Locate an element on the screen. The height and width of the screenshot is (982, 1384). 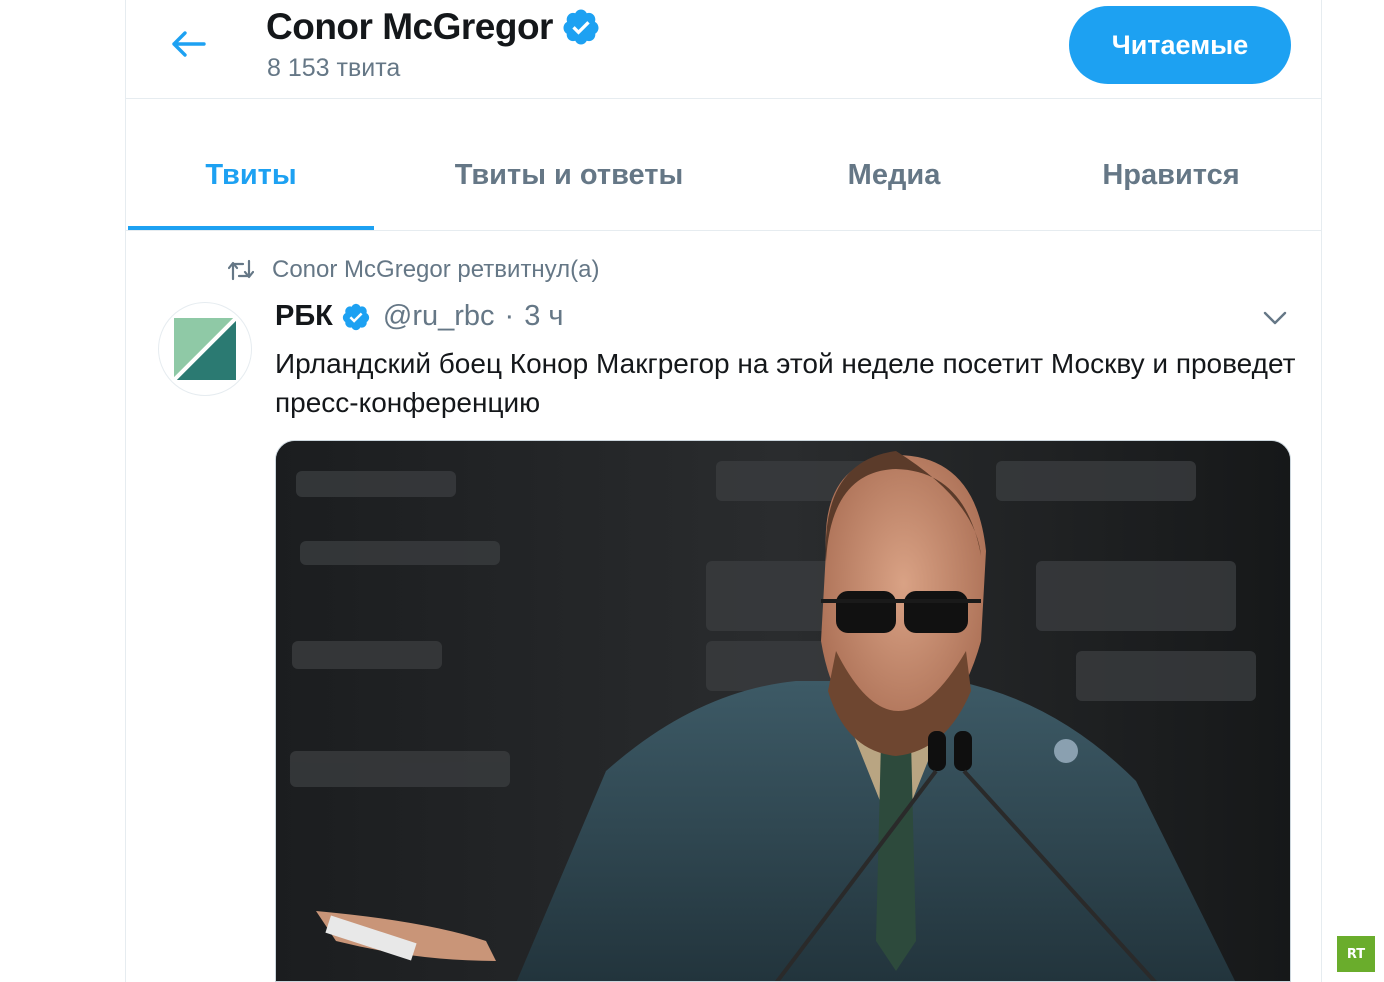
rbc-logo-icon is located at coordinates (205, 349).